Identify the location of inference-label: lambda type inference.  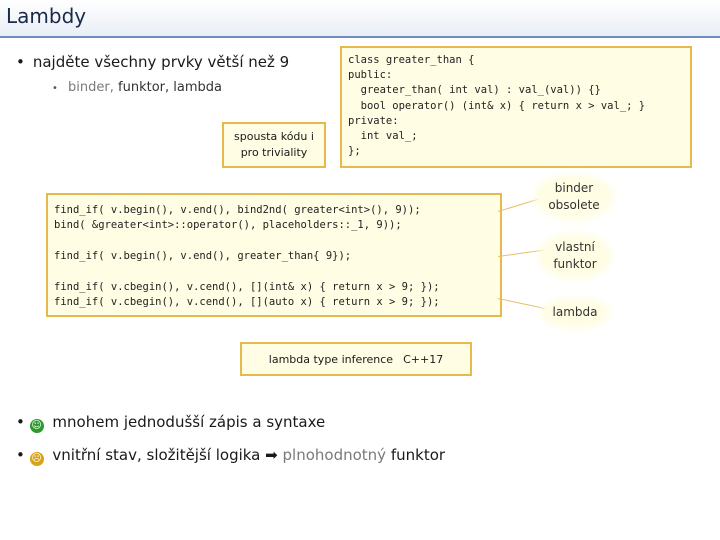
(331, 359).